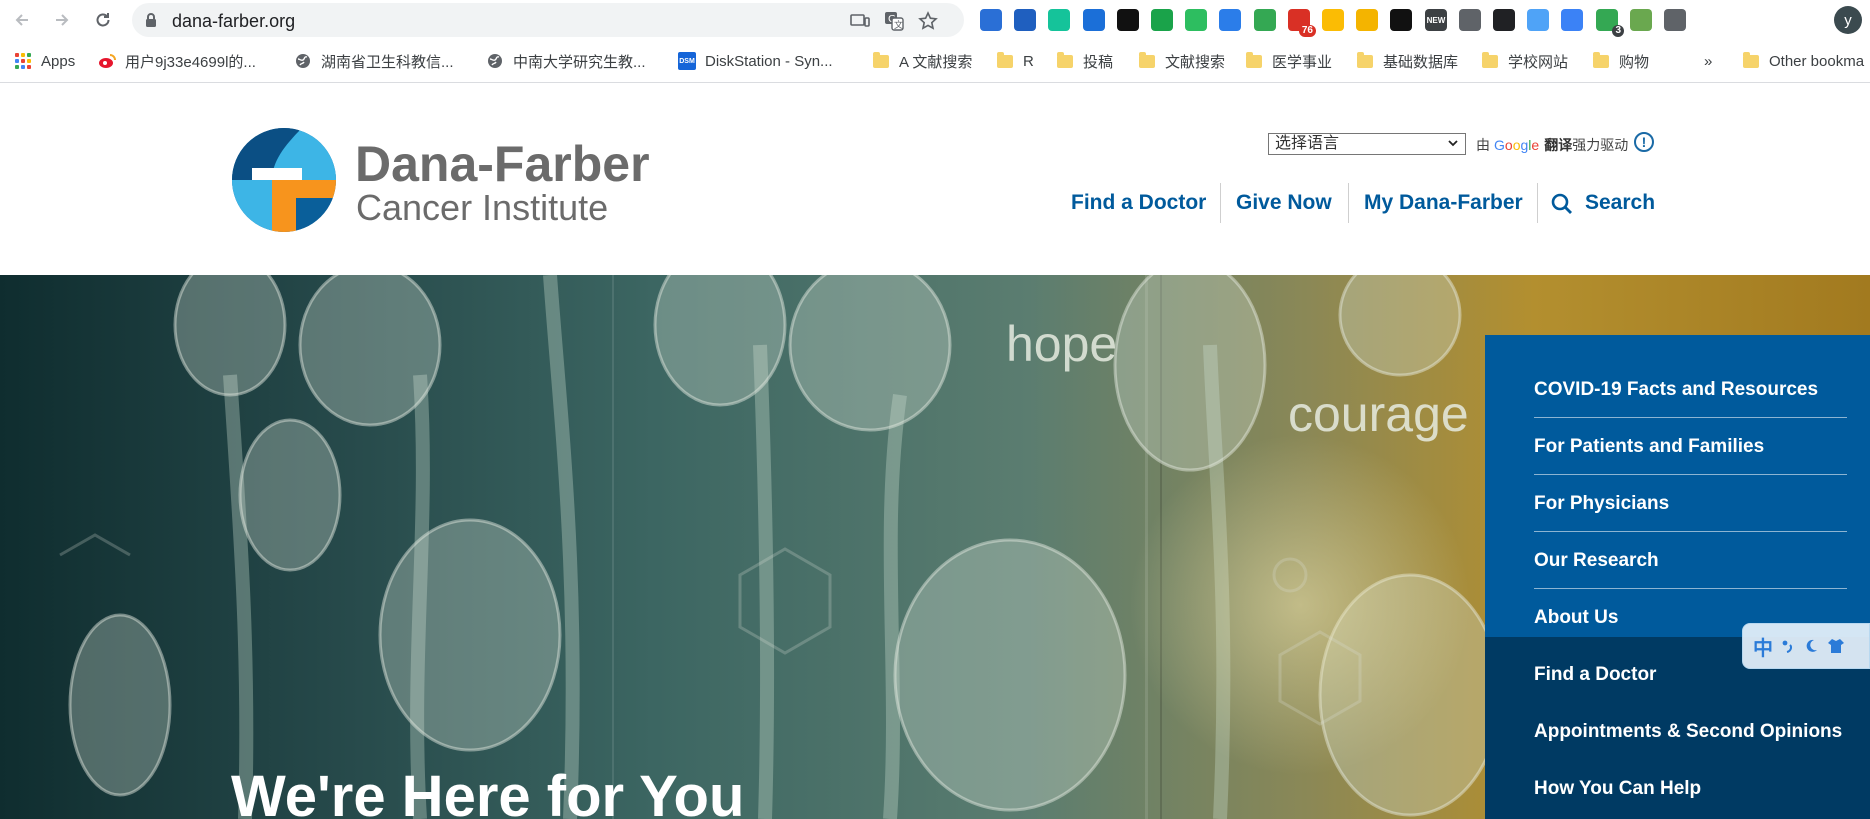  I want to click on bookmark-label: Apps, so click(58, 61).